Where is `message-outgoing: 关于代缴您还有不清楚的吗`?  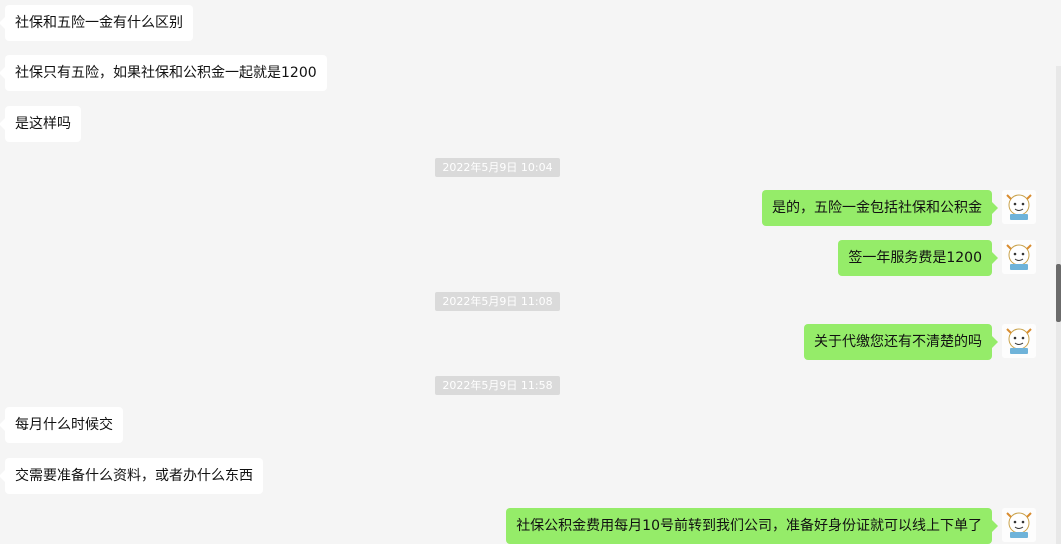
message-outgoing: 关于代缴您还有不清楚的吗 is located at coordinates (901, 342).